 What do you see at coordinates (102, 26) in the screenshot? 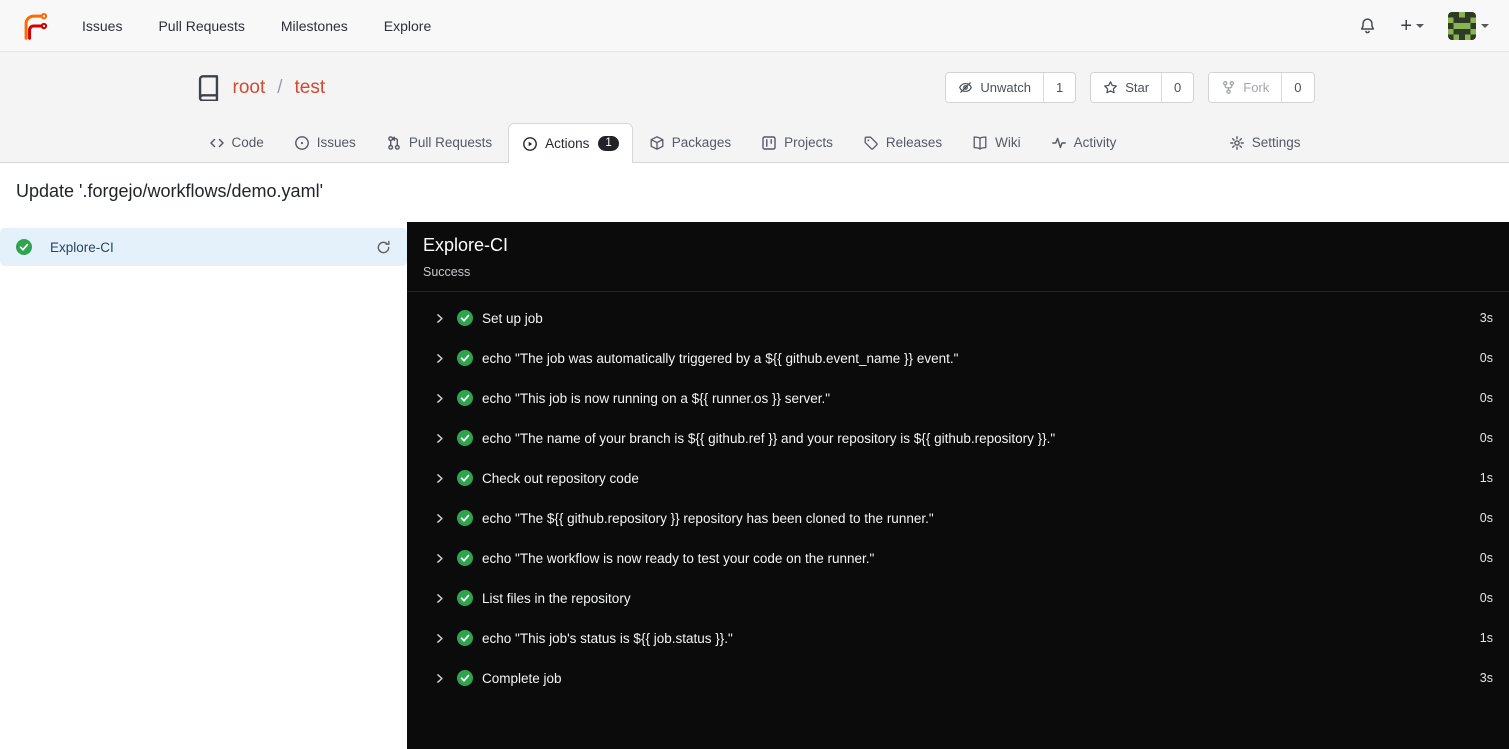
I see `nav-item-issues: Issues` at bounding box center [102, 26].